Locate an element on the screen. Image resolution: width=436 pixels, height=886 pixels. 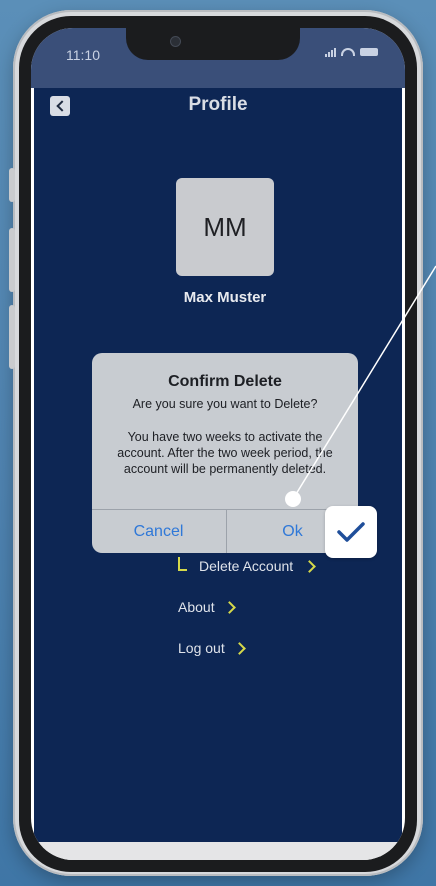
annotation-pointer-line is located at coordinates (364, 382).